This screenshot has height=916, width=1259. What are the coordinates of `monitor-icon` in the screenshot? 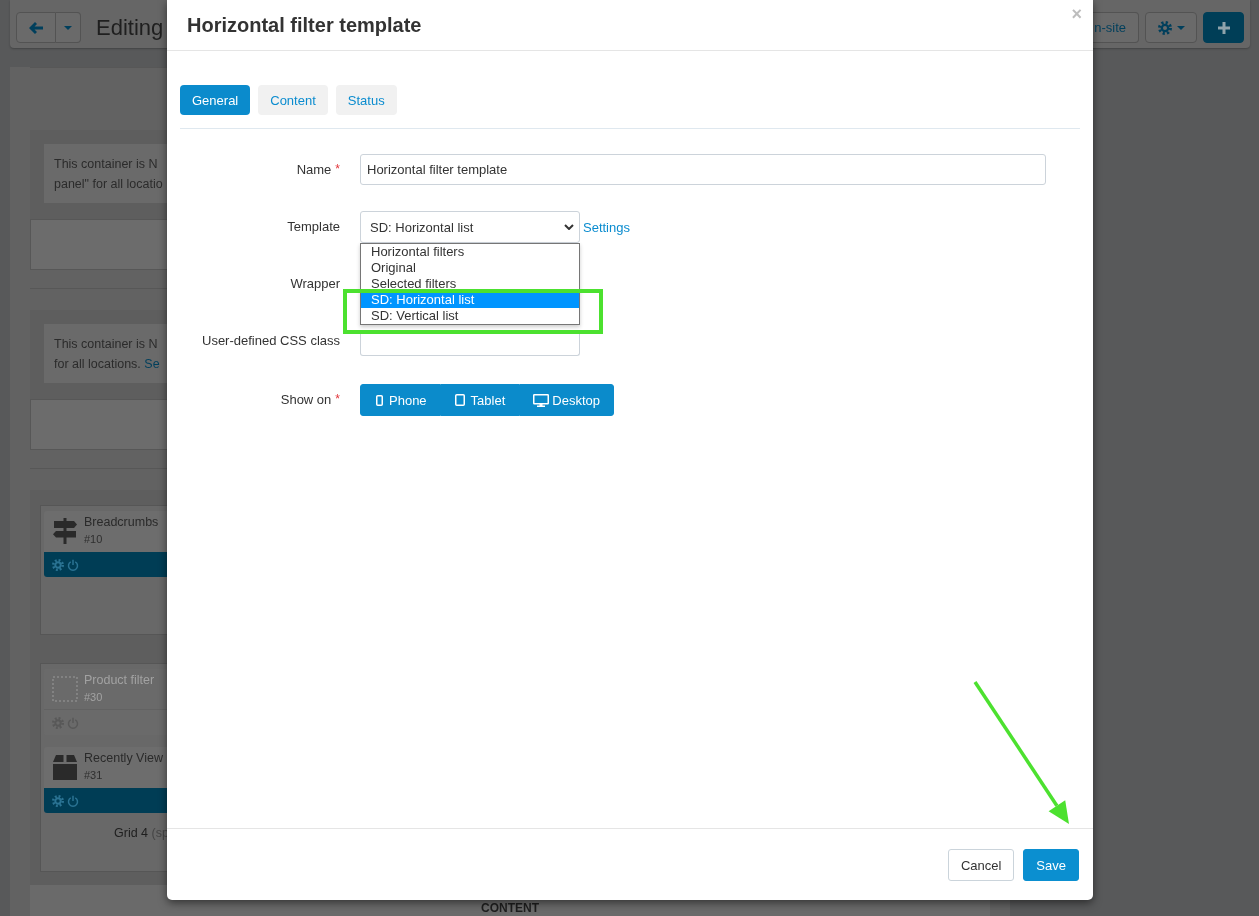 It's located at (541, 400).